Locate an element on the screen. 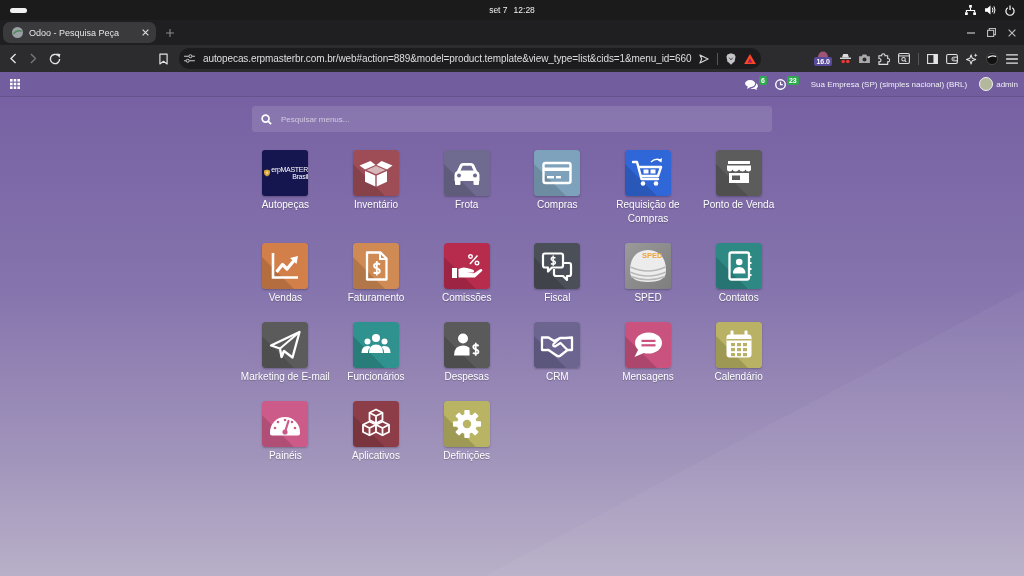  search-icon is located at coordinates (266, 119).